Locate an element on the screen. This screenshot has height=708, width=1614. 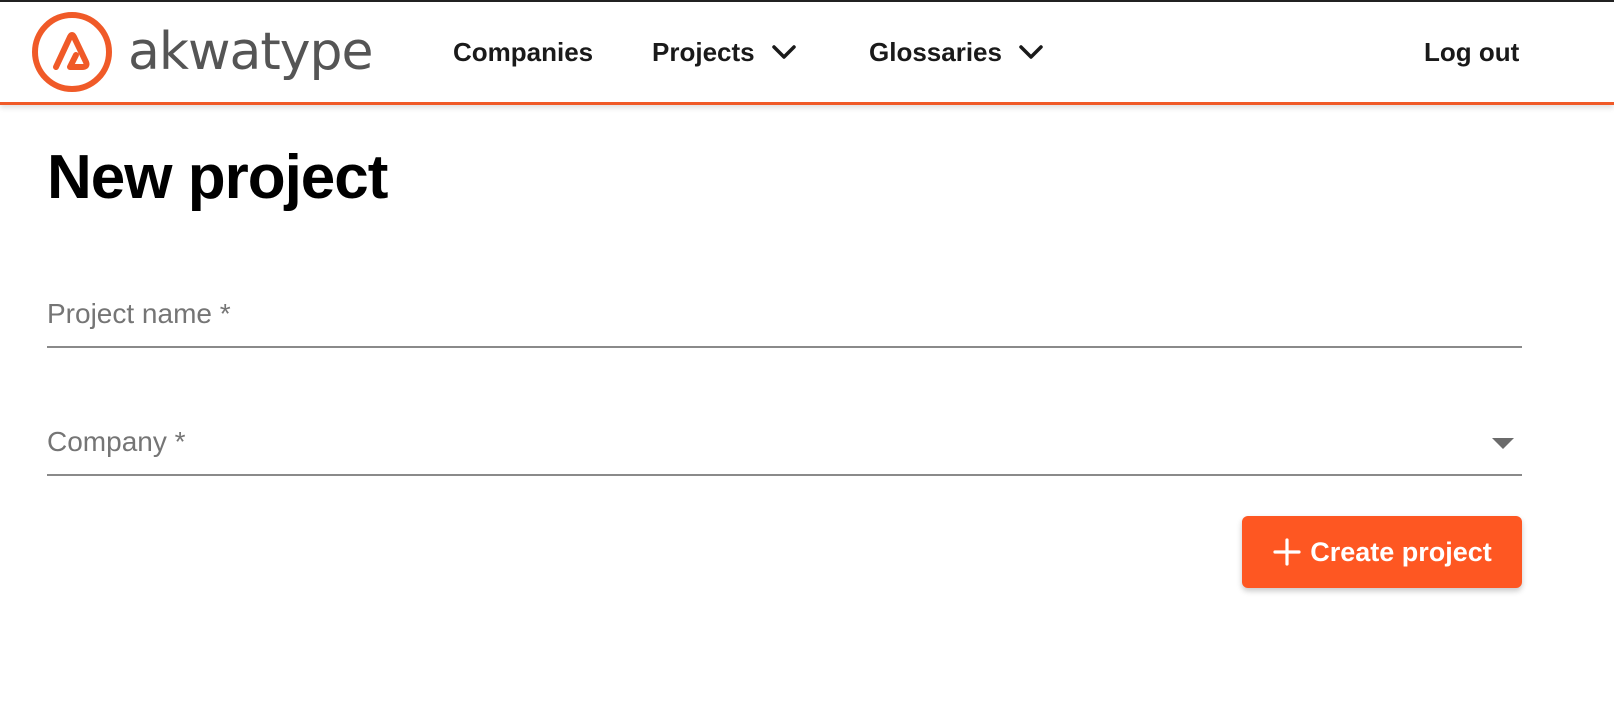
dropdown-arrow-icon is located at coordinates (1503, 443).